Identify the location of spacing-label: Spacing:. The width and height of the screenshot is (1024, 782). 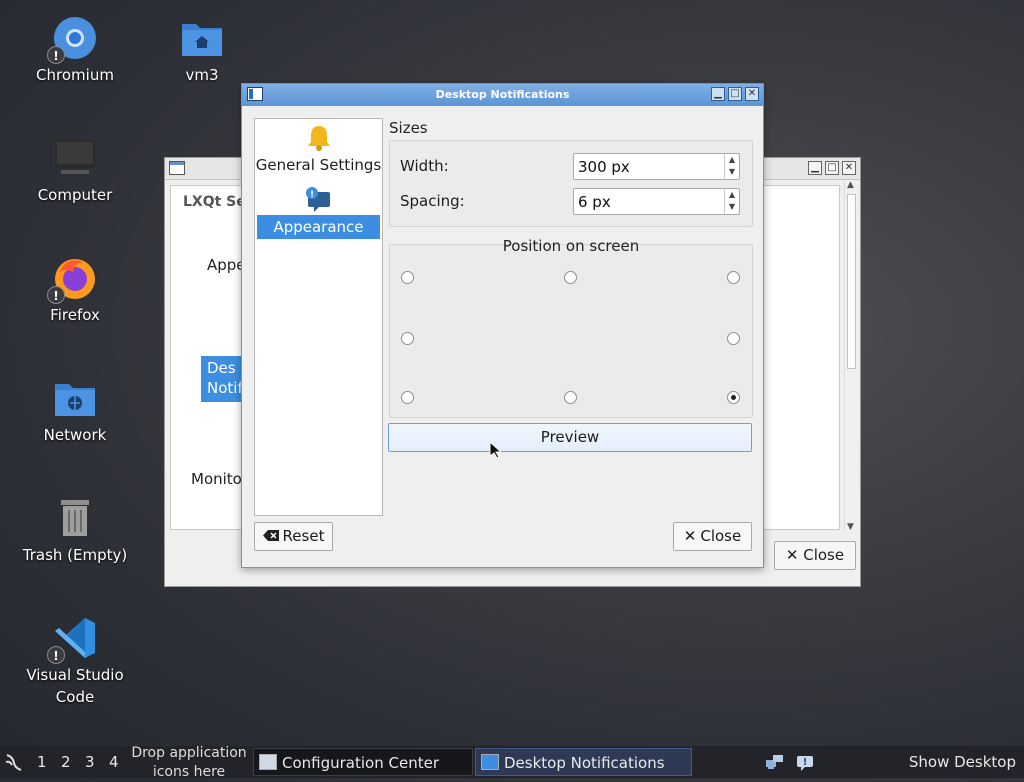
(432, 201).